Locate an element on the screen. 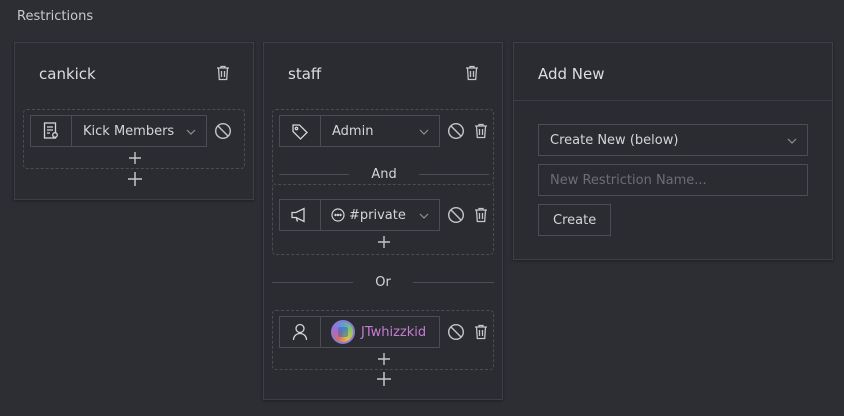 This screenshot has width=844, height=416. tag-icon is located at coordinates (300, 131).